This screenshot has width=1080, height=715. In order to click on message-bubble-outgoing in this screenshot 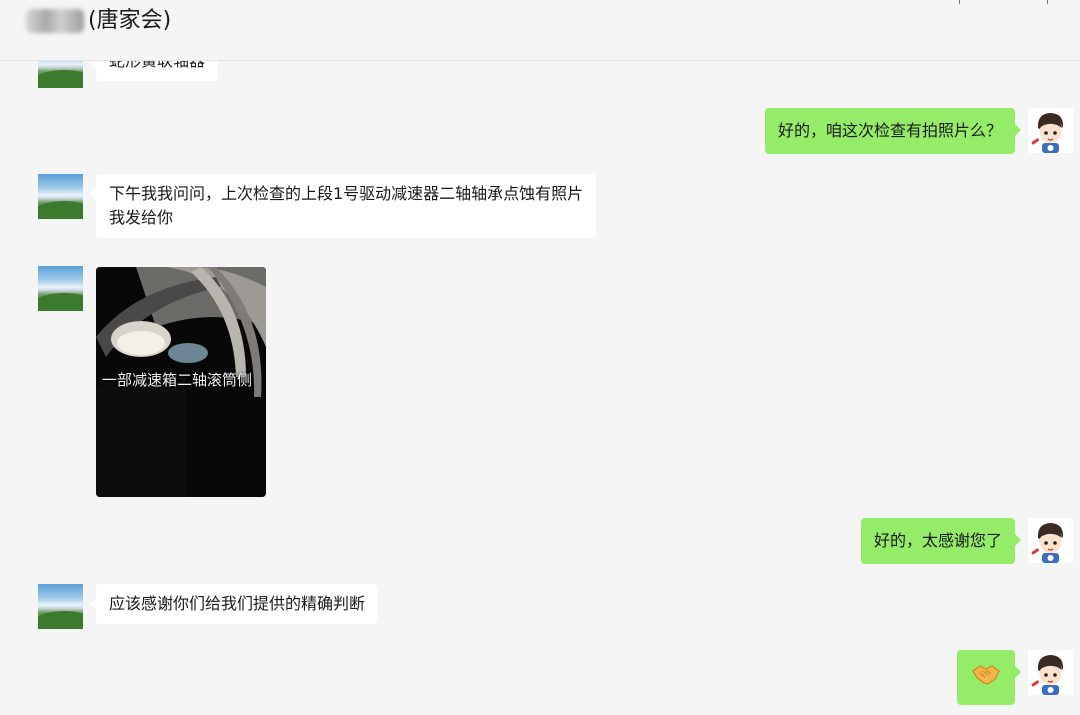, I will do `click(989, 677)`.